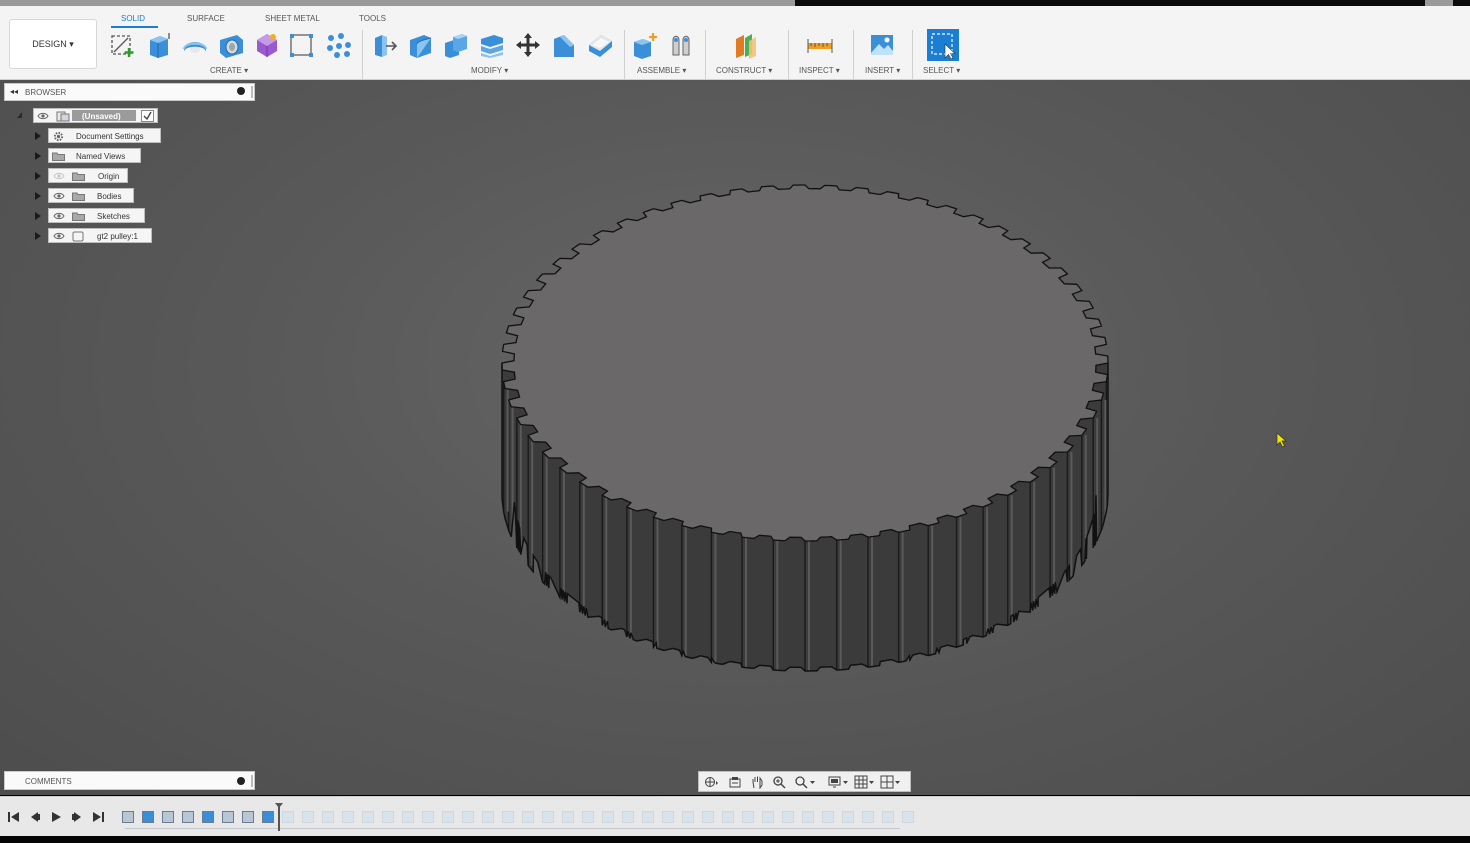  Describe the element at coordinates (420, 45) in the screenshot. I see `fillet-icon` at that location.